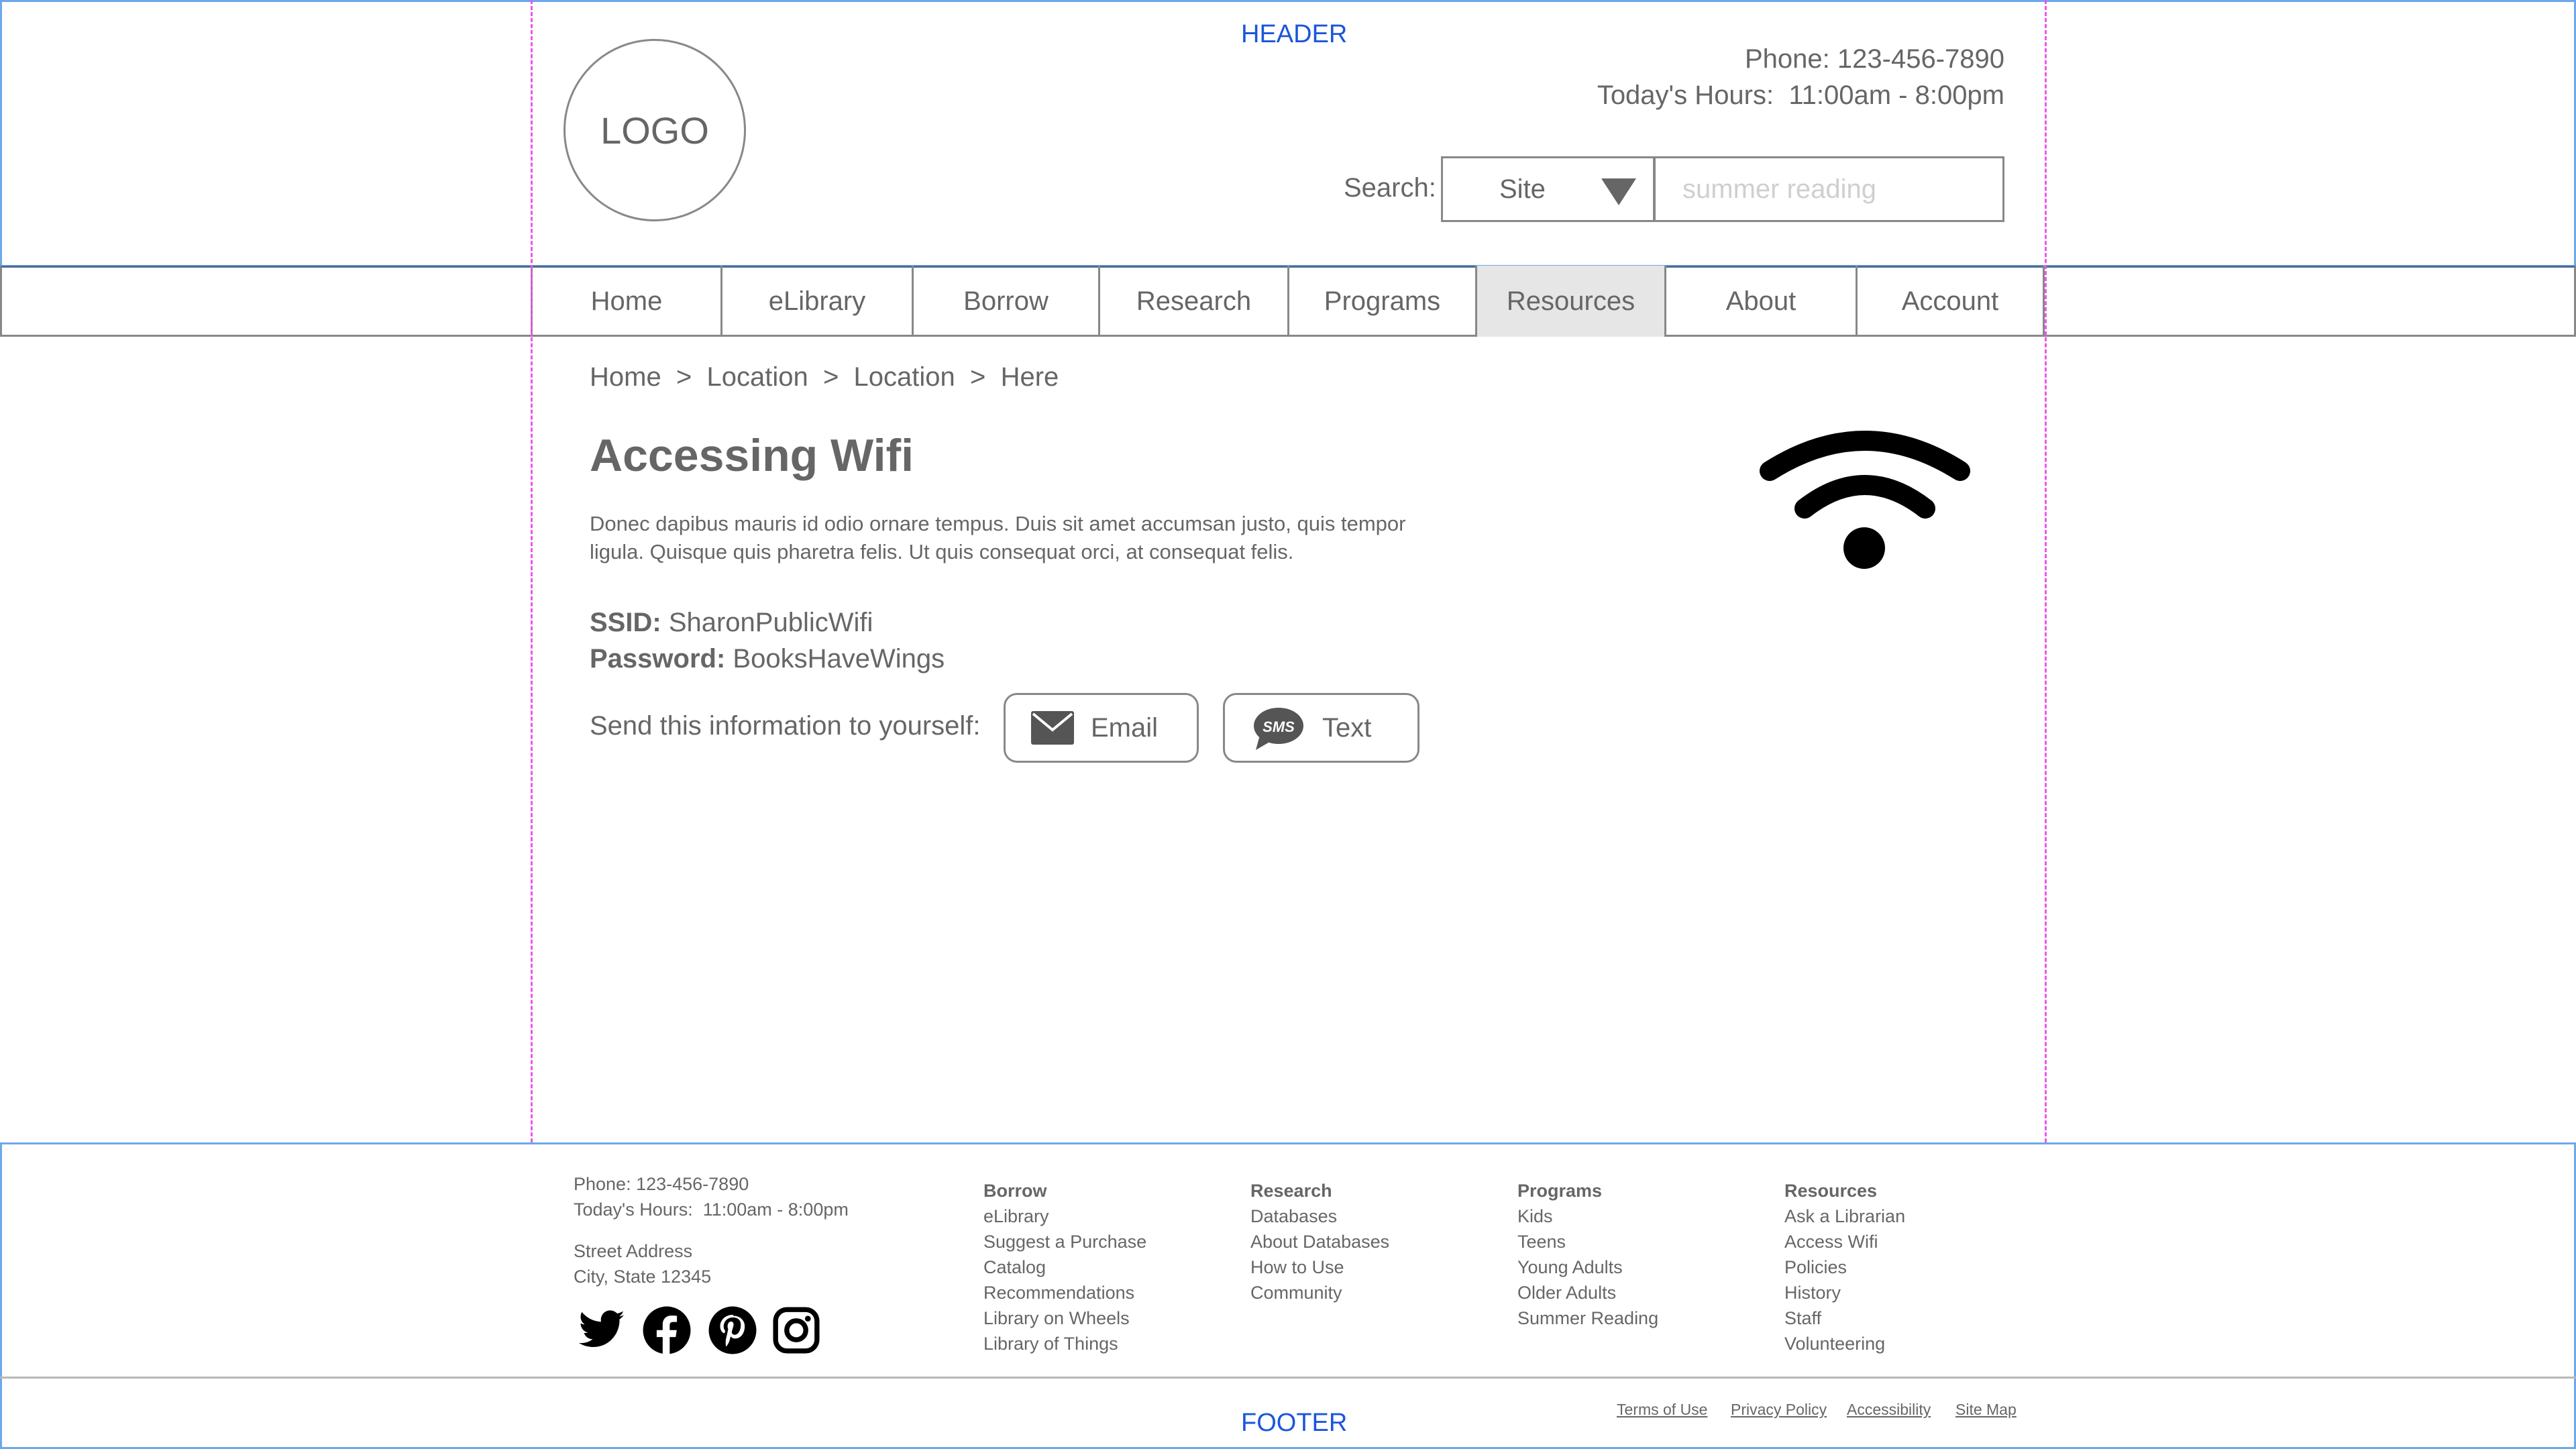  I want to click on footer-col-heading: Resources, so click(1844, 1190).